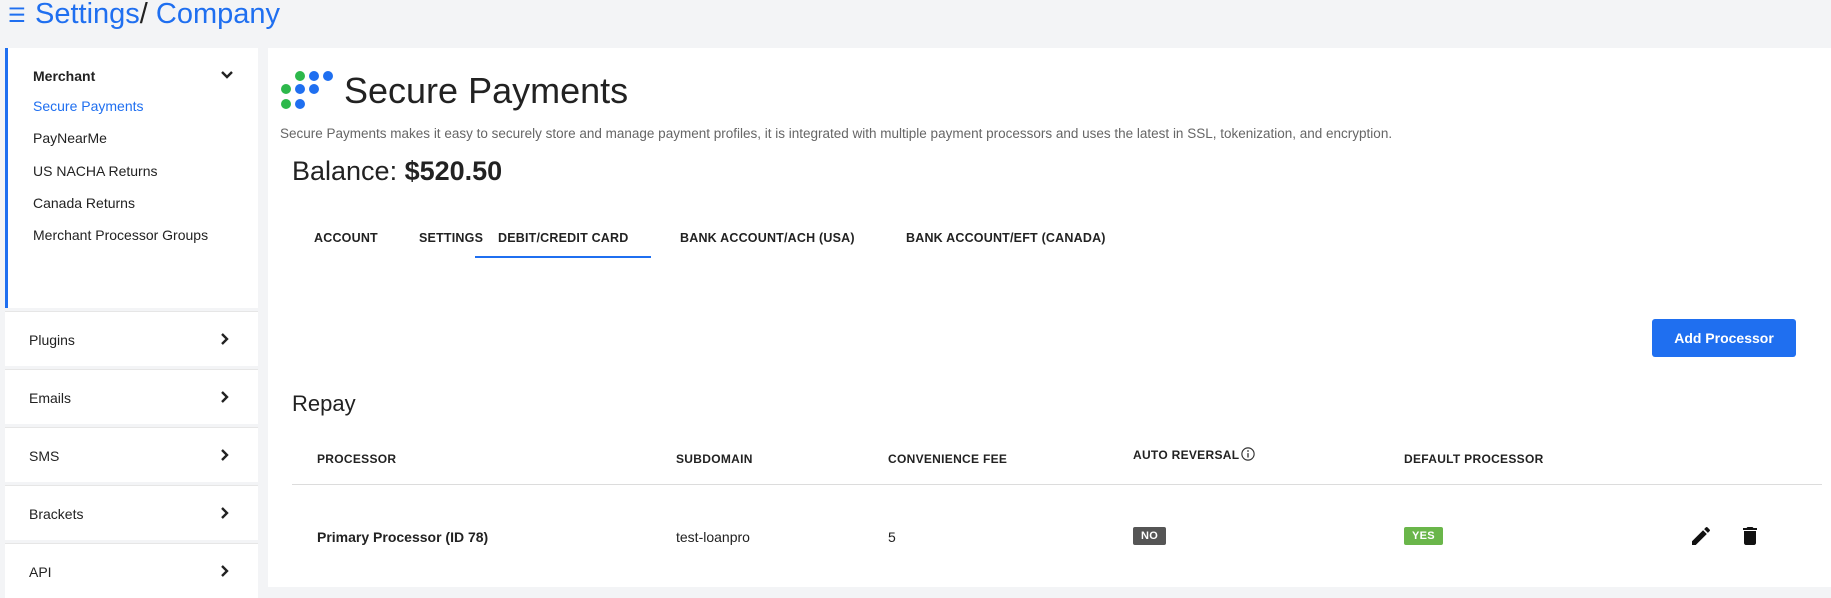 The width and height of the screenshot is (1831, 598). I want to click on default-processor-badge: YES, so click(1423, 536).